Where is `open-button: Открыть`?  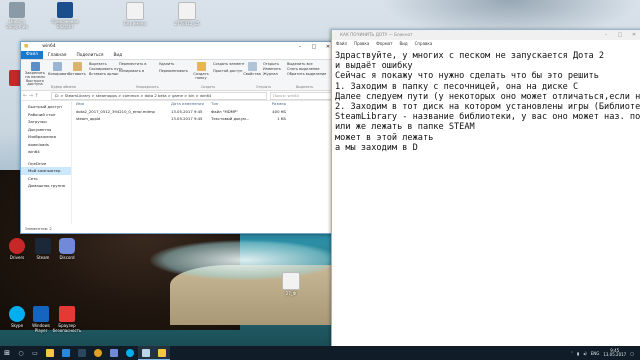 open-button: Открыть is located at coordinates (271, 64).